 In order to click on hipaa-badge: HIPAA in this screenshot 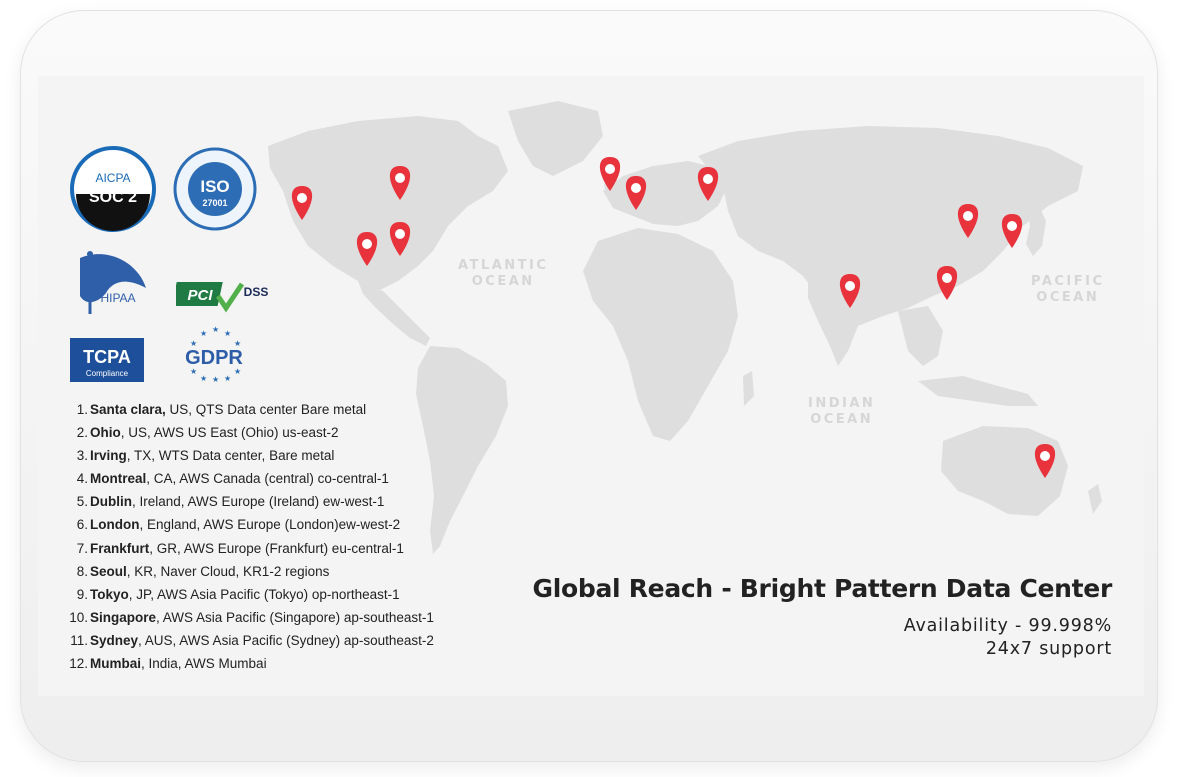, I will do `click(109, 284)`.